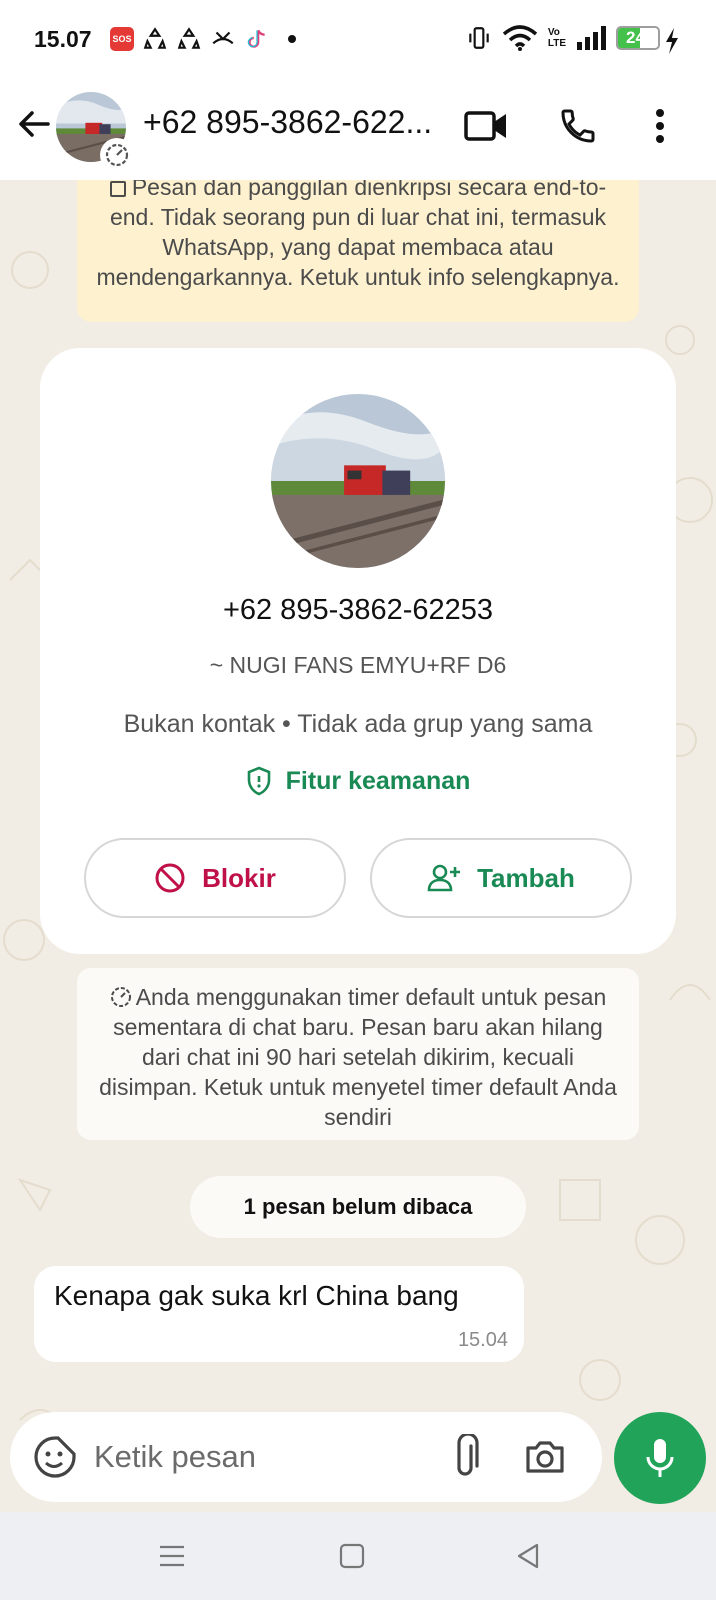 Image resolution: width=716 pixels, height=1600 pixels. I want to click on more-options-button, so click(660, 126).